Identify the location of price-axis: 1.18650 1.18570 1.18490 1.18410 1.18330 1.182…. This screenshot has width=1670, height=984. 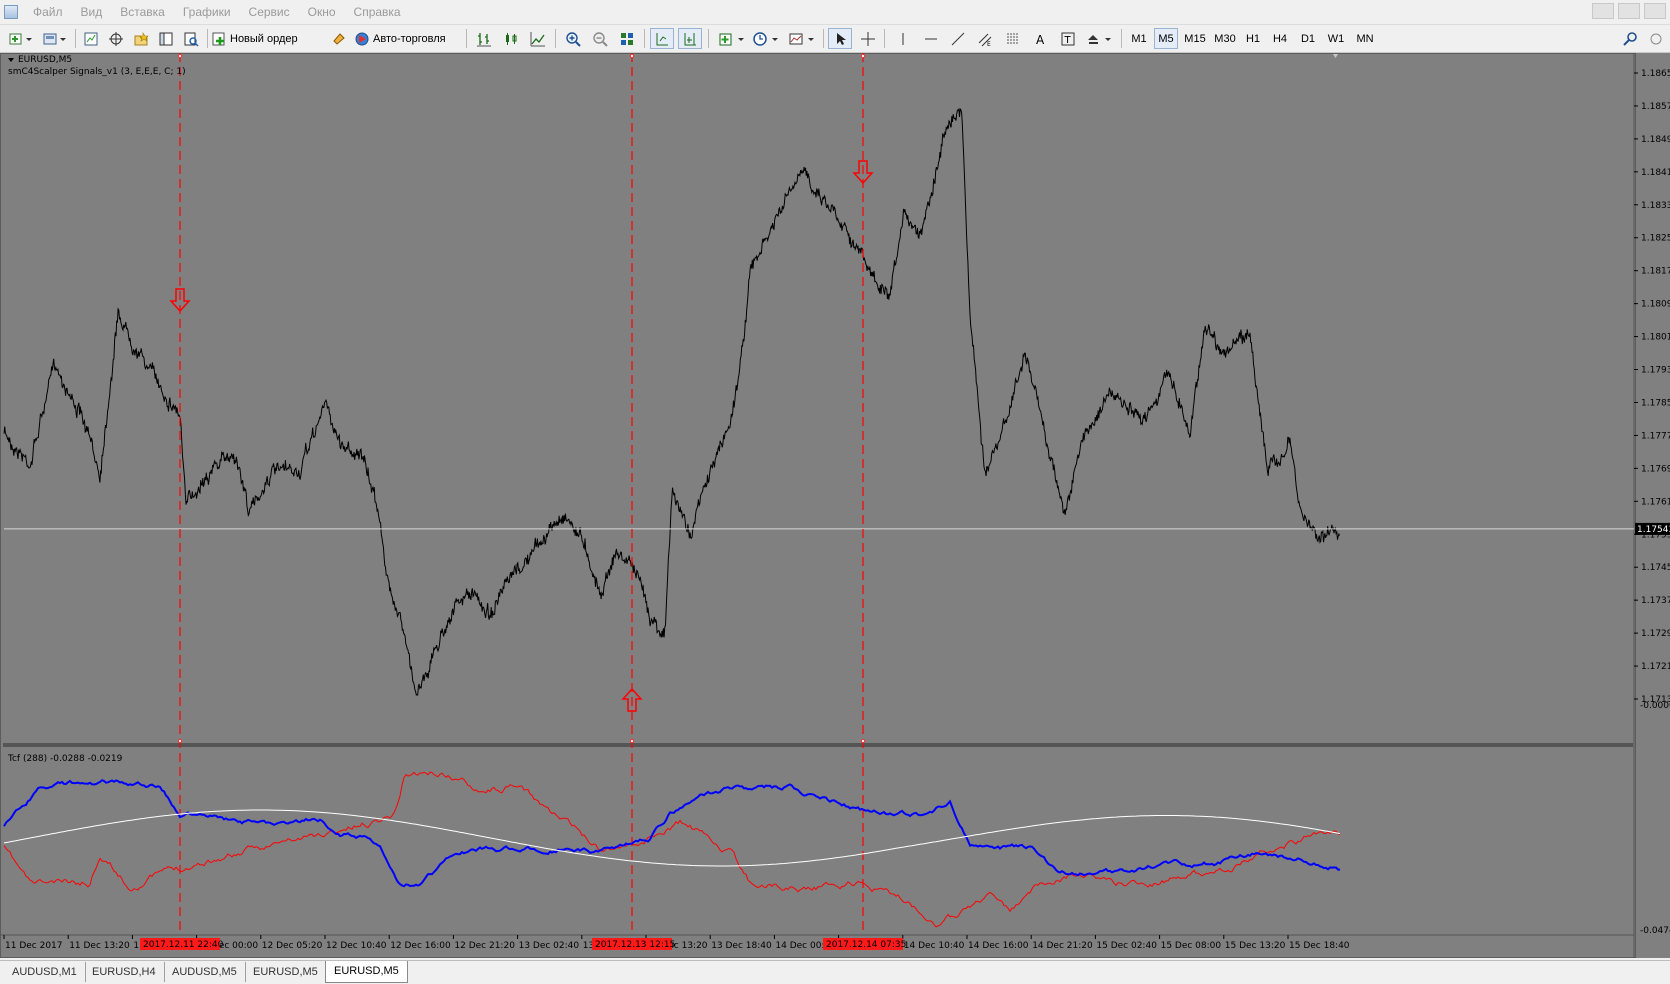
(1652, 387).